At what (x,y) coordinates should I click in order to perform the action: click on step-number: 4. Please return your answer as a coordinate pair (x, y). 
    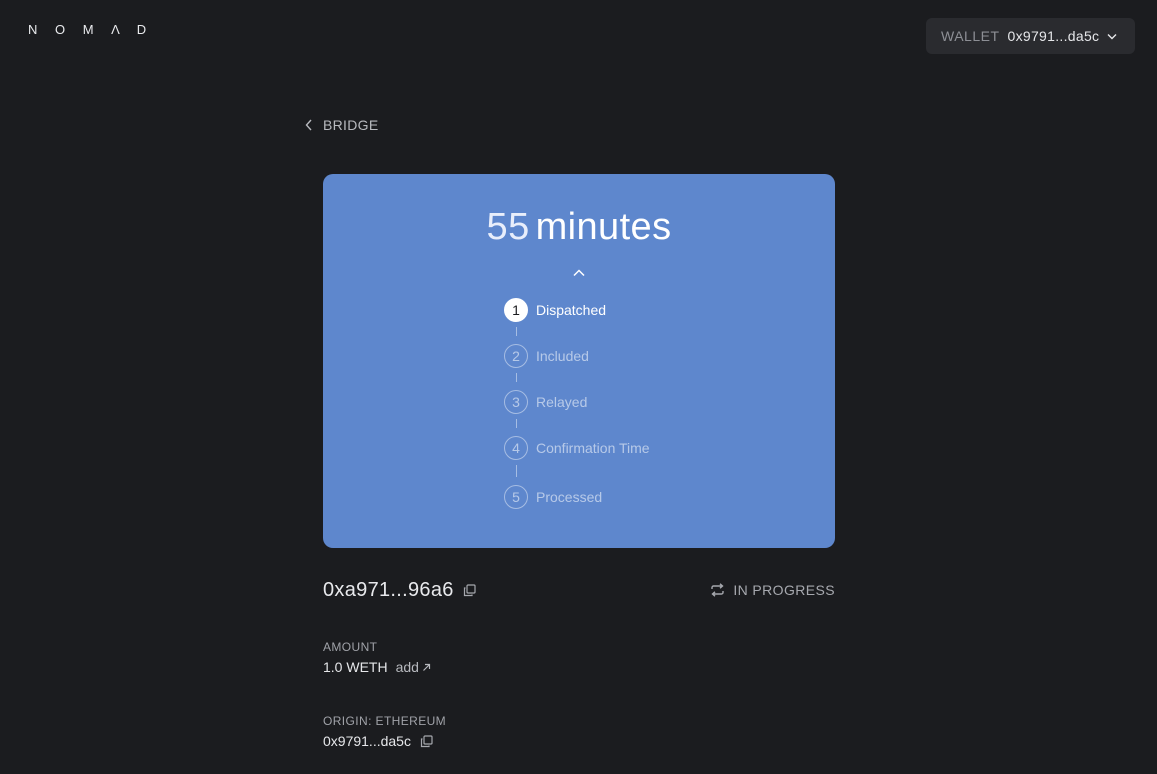
    Looking at the image, I should click on (516, 448).